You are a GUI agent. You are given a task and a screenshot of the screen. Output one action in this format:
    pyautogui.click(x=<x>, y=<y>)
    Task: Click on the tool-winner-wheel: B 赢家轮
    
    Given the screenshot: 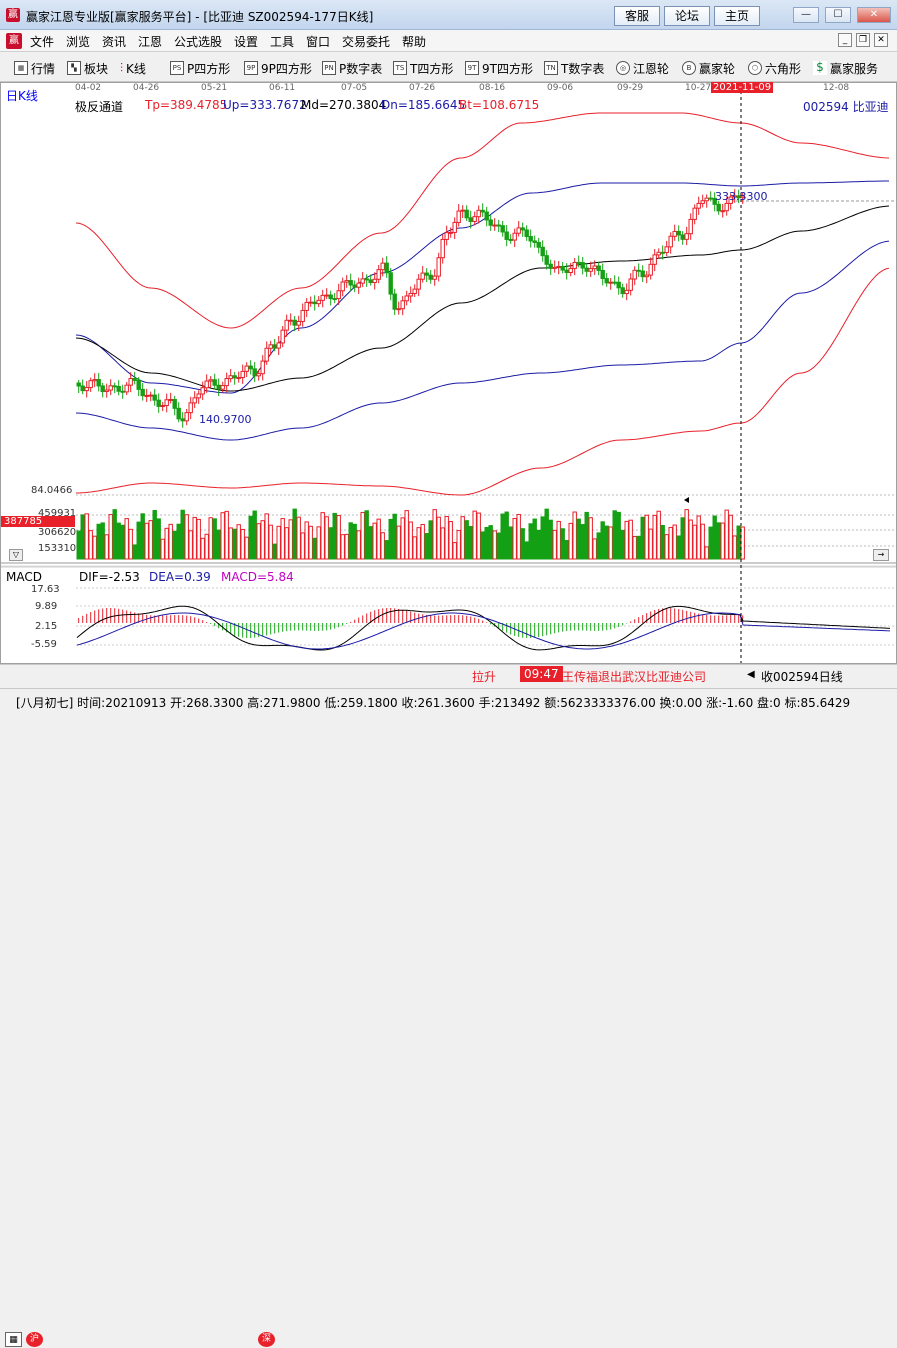 What is the action you would take?
    pyautogui.click(x=708, y=68)
    